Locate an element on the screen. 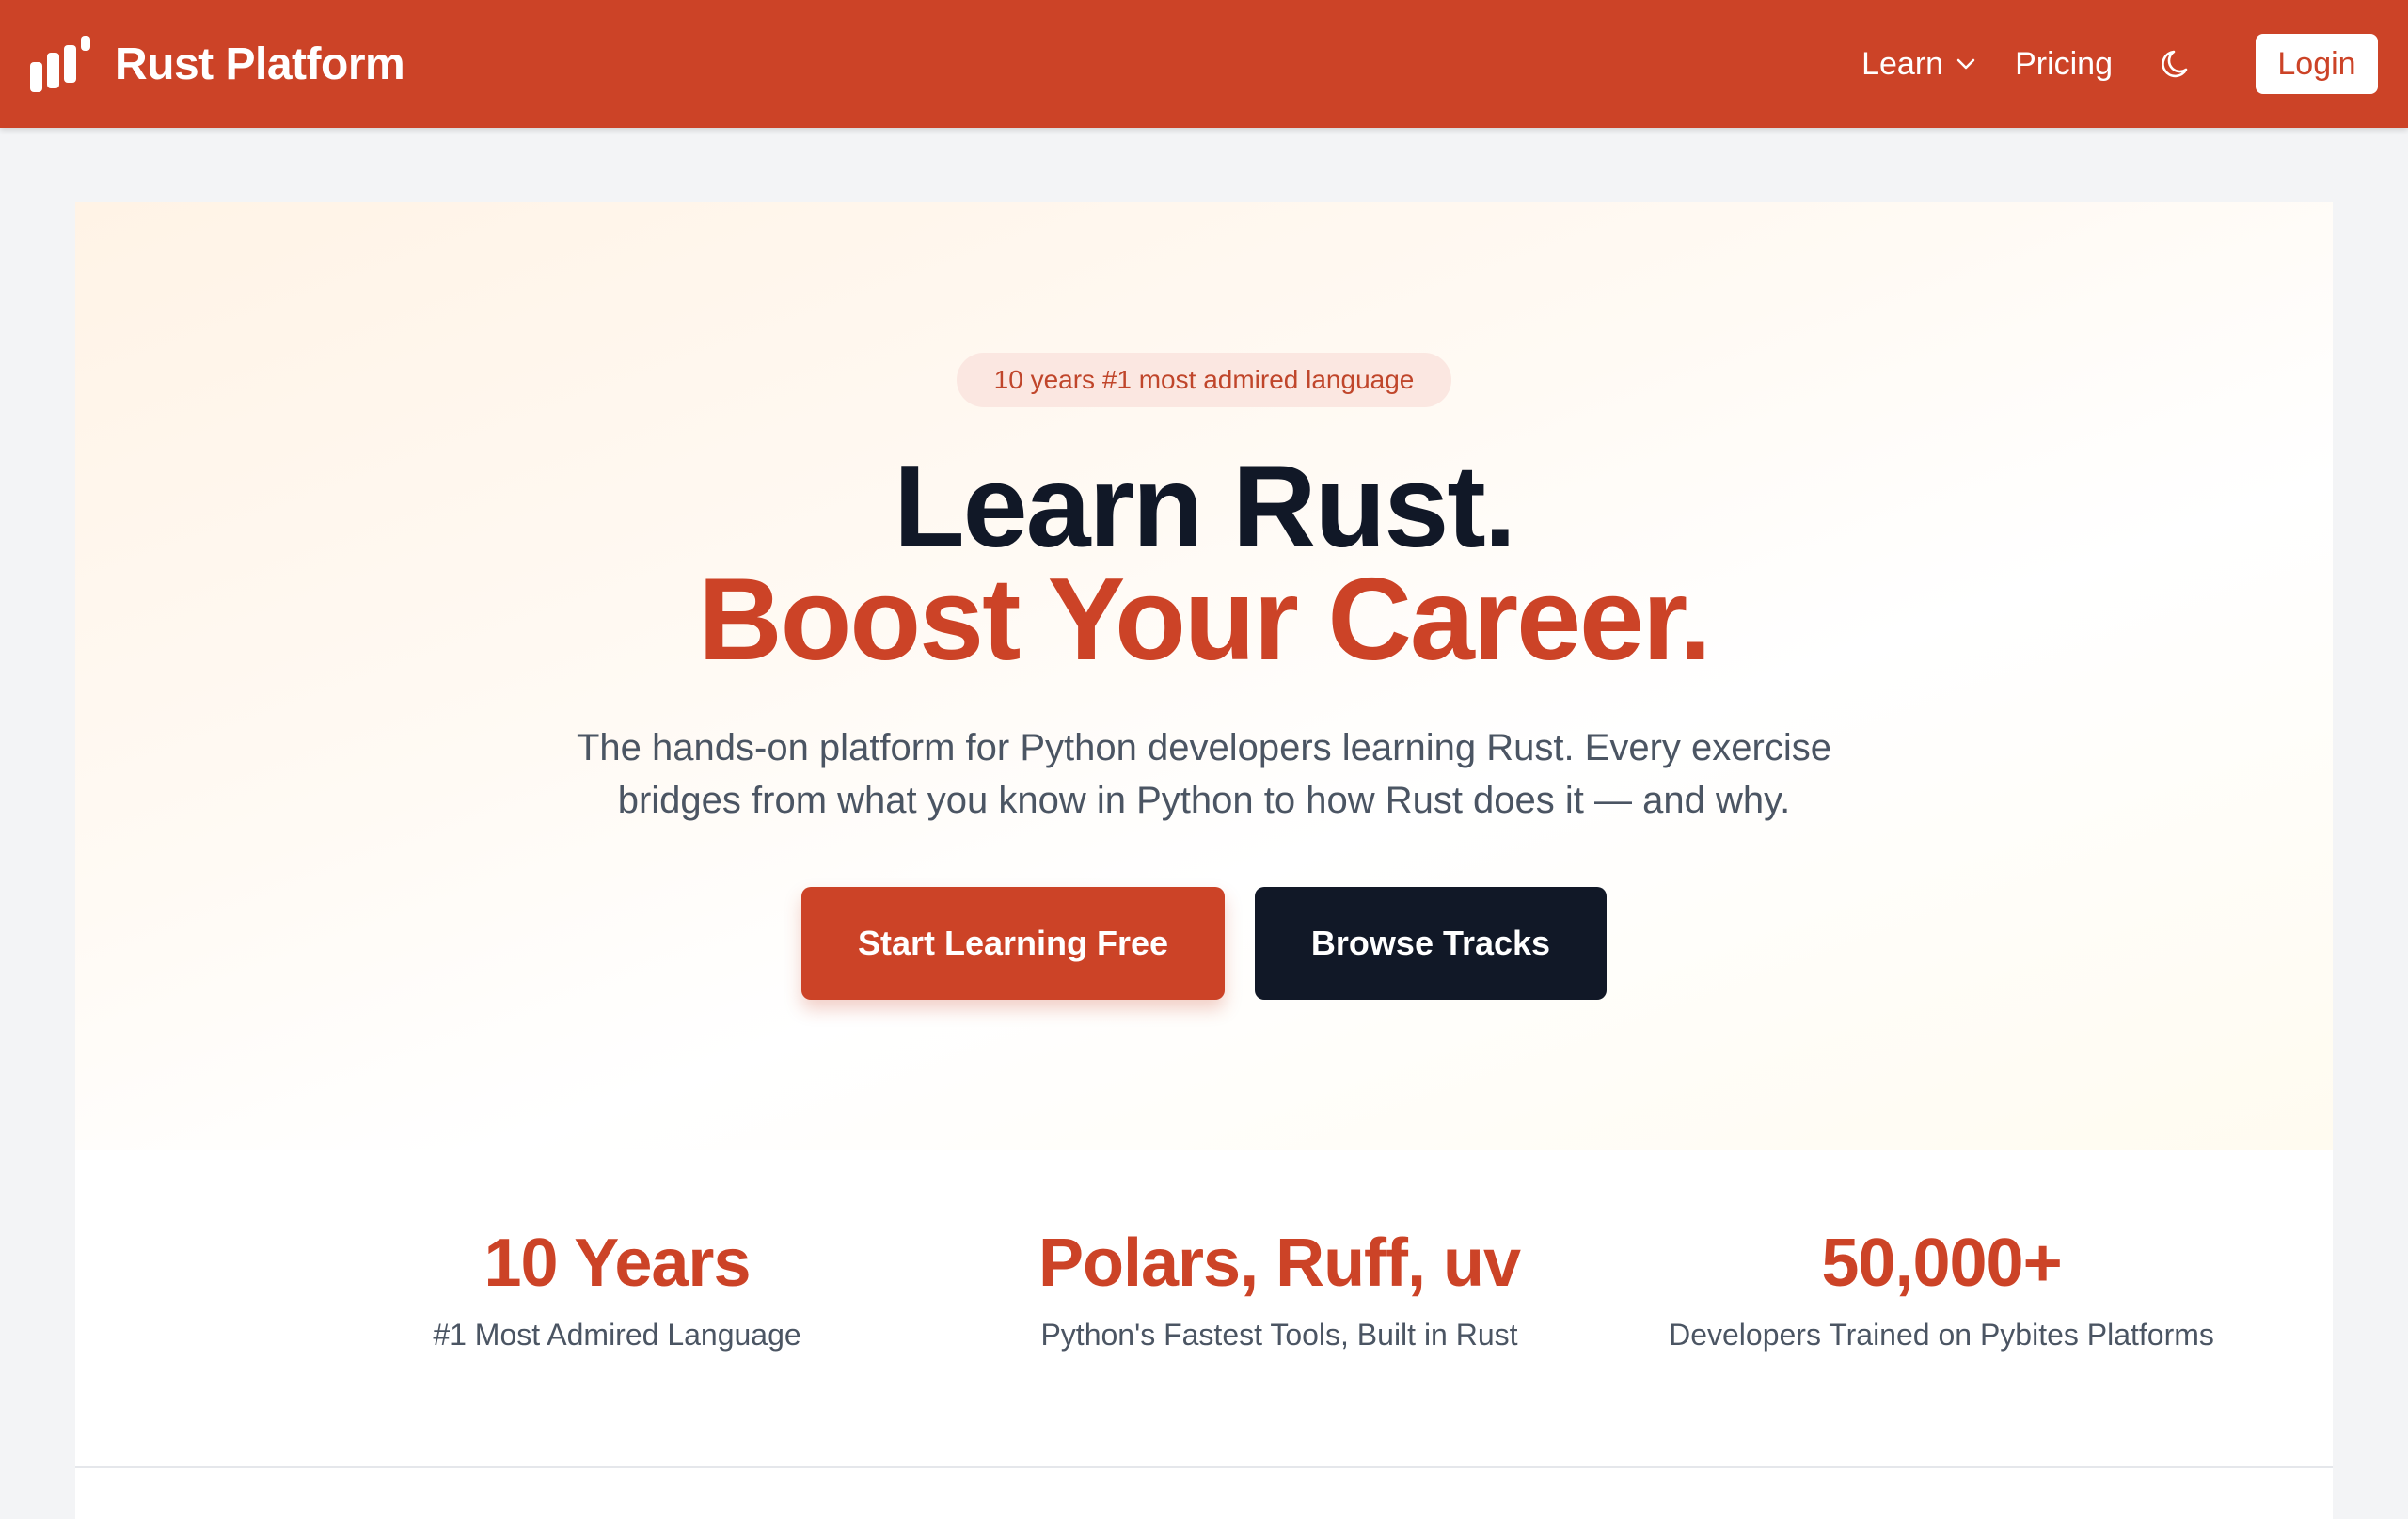 Image resolution: width=2408 pixels, height=1519 pixels. chevron-down-icon is located at coordinates (1966, 64).